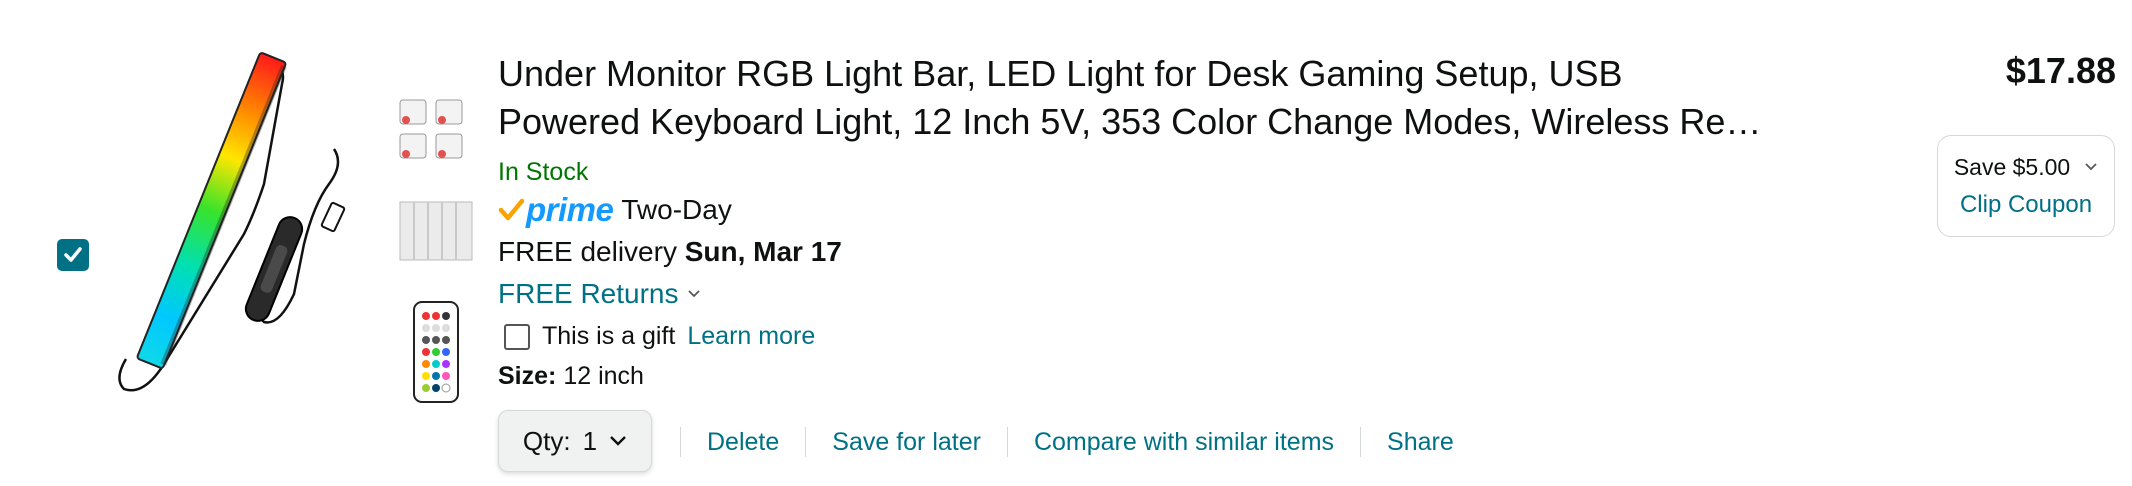  Describe the element at coordinates (906, 442) in the screenshot. I see `save-for-later-link: Save for later` at that location.